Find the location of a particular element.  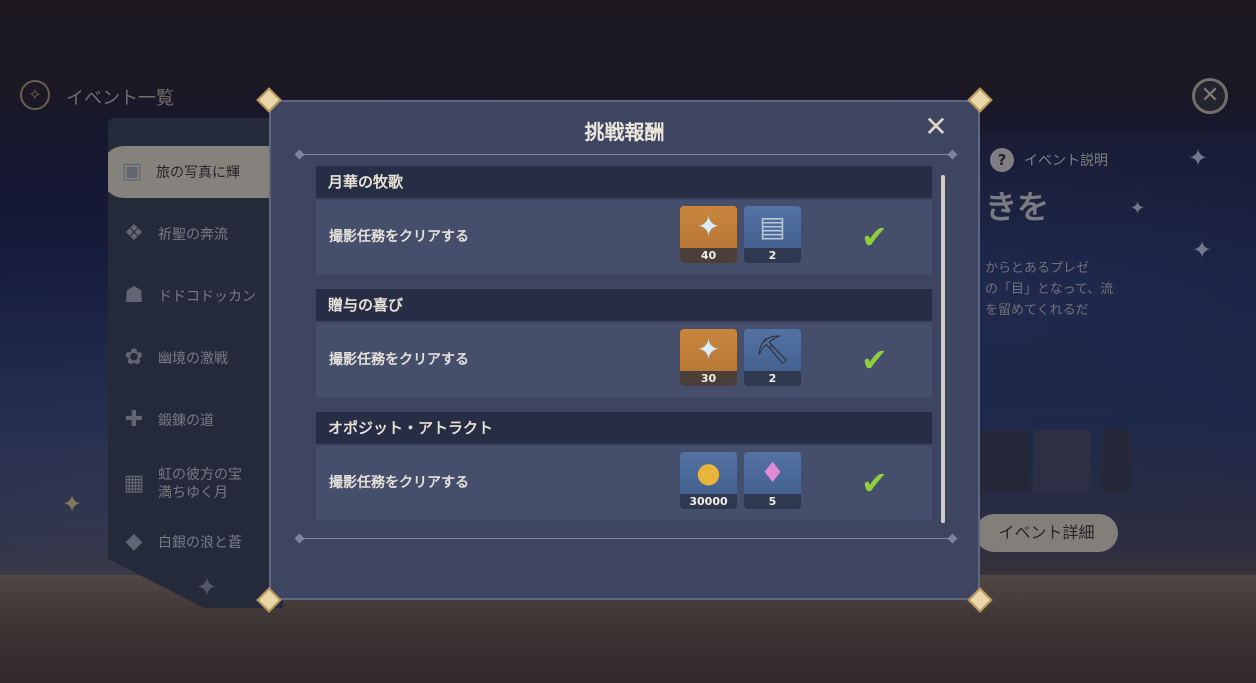

scrollbar-thumb is located at coordinates (943, 349).